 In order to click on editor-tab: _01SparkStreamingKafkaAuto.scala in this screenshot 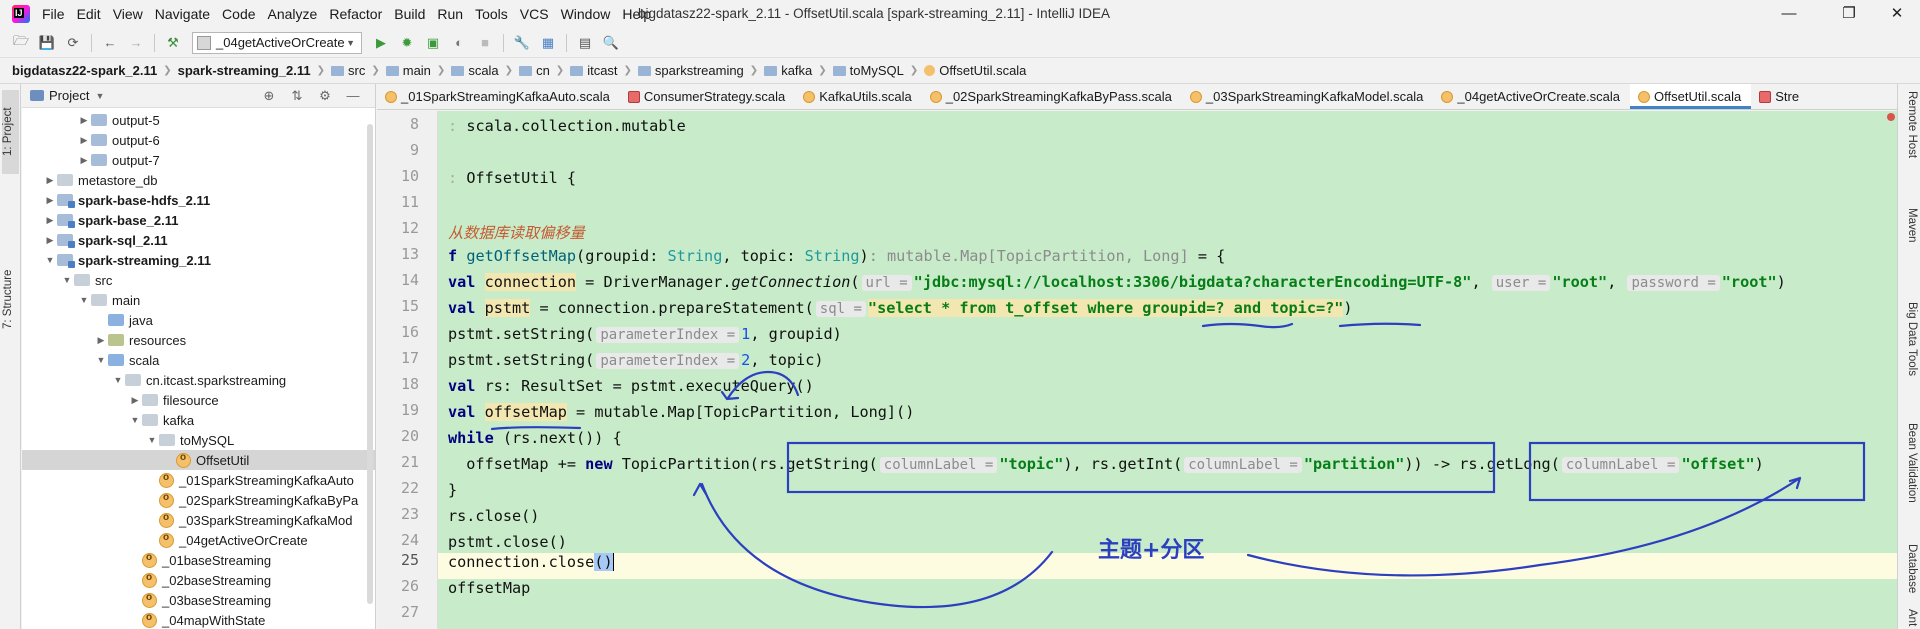, I will do `click(498, 96)`.